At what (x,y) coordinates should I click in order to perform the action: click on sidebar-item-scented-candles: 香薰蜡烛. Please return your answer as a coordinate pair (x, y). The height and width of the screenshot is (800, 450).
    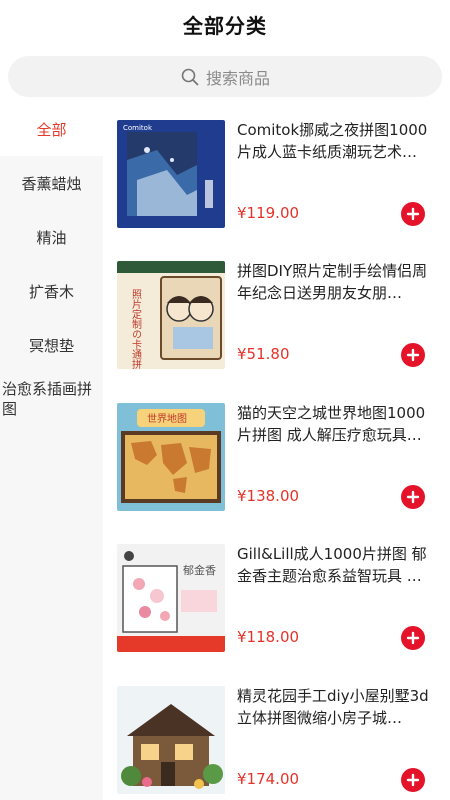
    Looking at the image, I should click on (51, 183).